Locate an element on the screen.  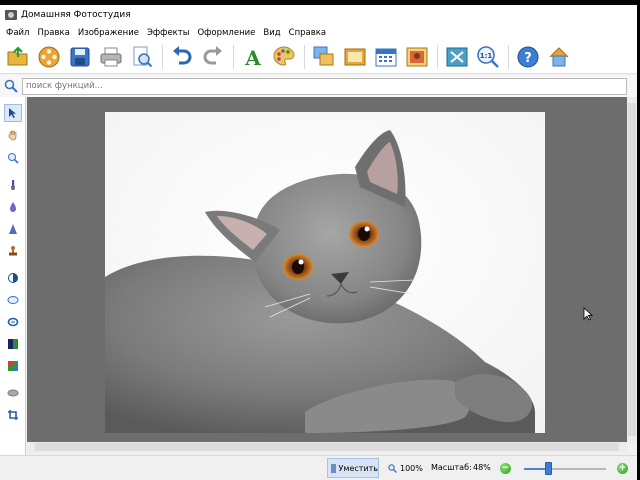
open-button is located at coordinates (18, 57).